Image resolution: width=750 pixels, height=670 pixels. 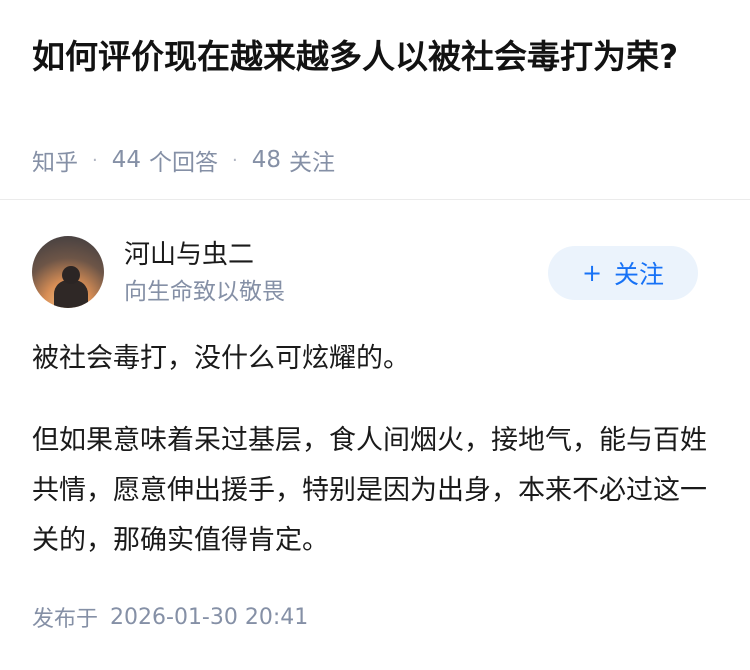 I want to click on avatar-figure-body, so click(x=71, y=294).